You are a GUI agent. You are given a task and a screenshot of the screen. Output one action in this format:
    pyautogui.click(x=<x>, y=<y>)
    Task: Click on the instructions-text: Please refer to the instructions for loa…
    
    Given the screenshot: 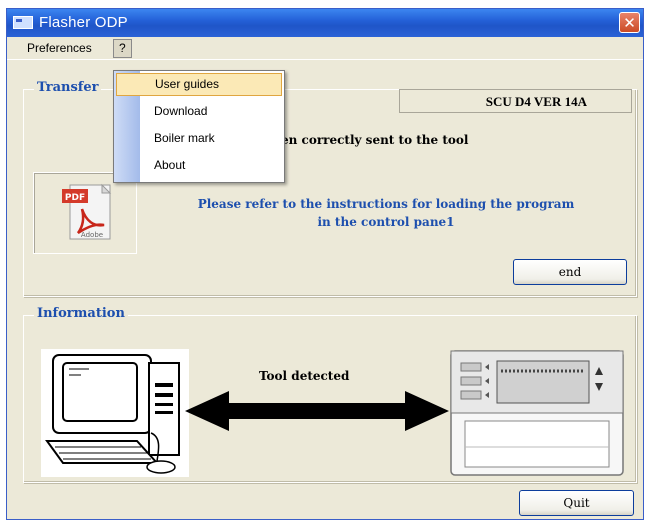 What is the action you would take?
    pyautogui.click(x=386, y=213)
    